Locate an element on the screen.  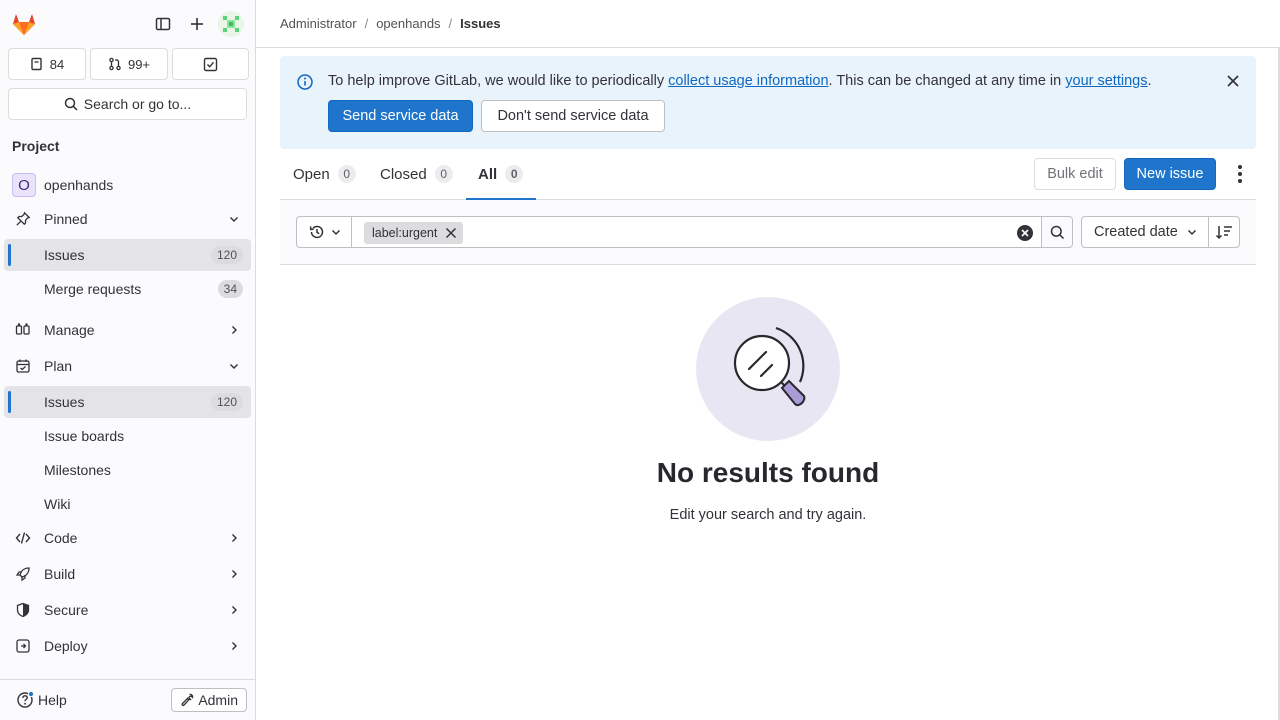
help-button: Help is located at coordinates (41, 700).